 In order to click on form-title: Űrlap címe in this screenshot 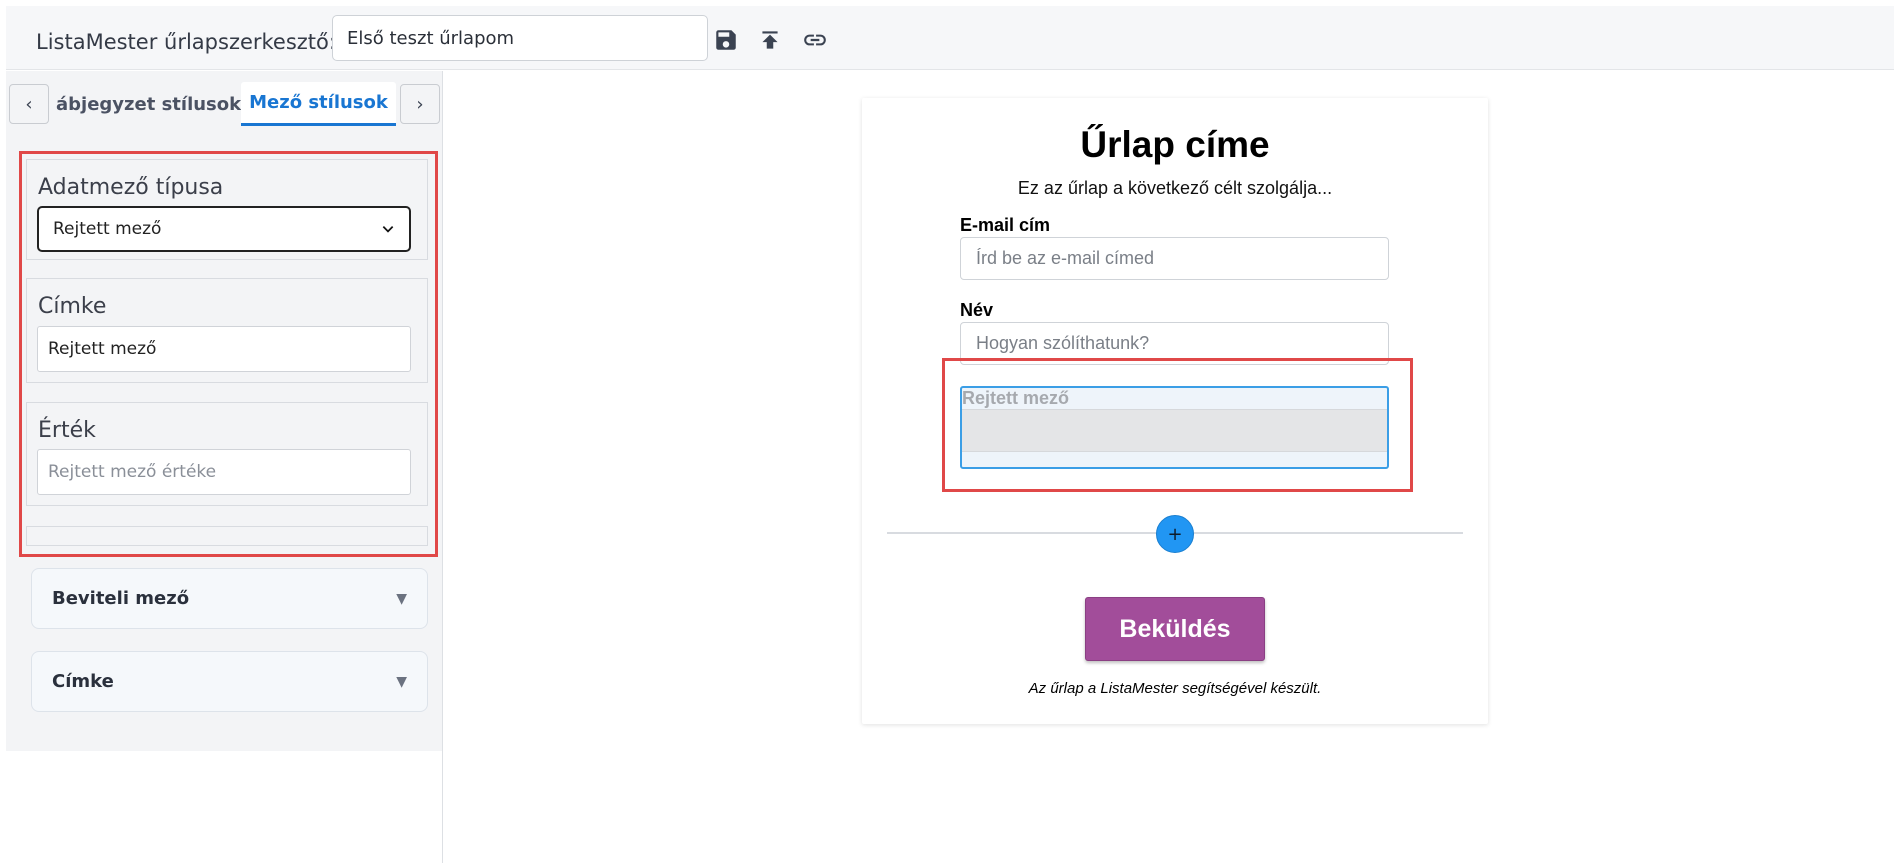, I will do `click(1175, 145)`.